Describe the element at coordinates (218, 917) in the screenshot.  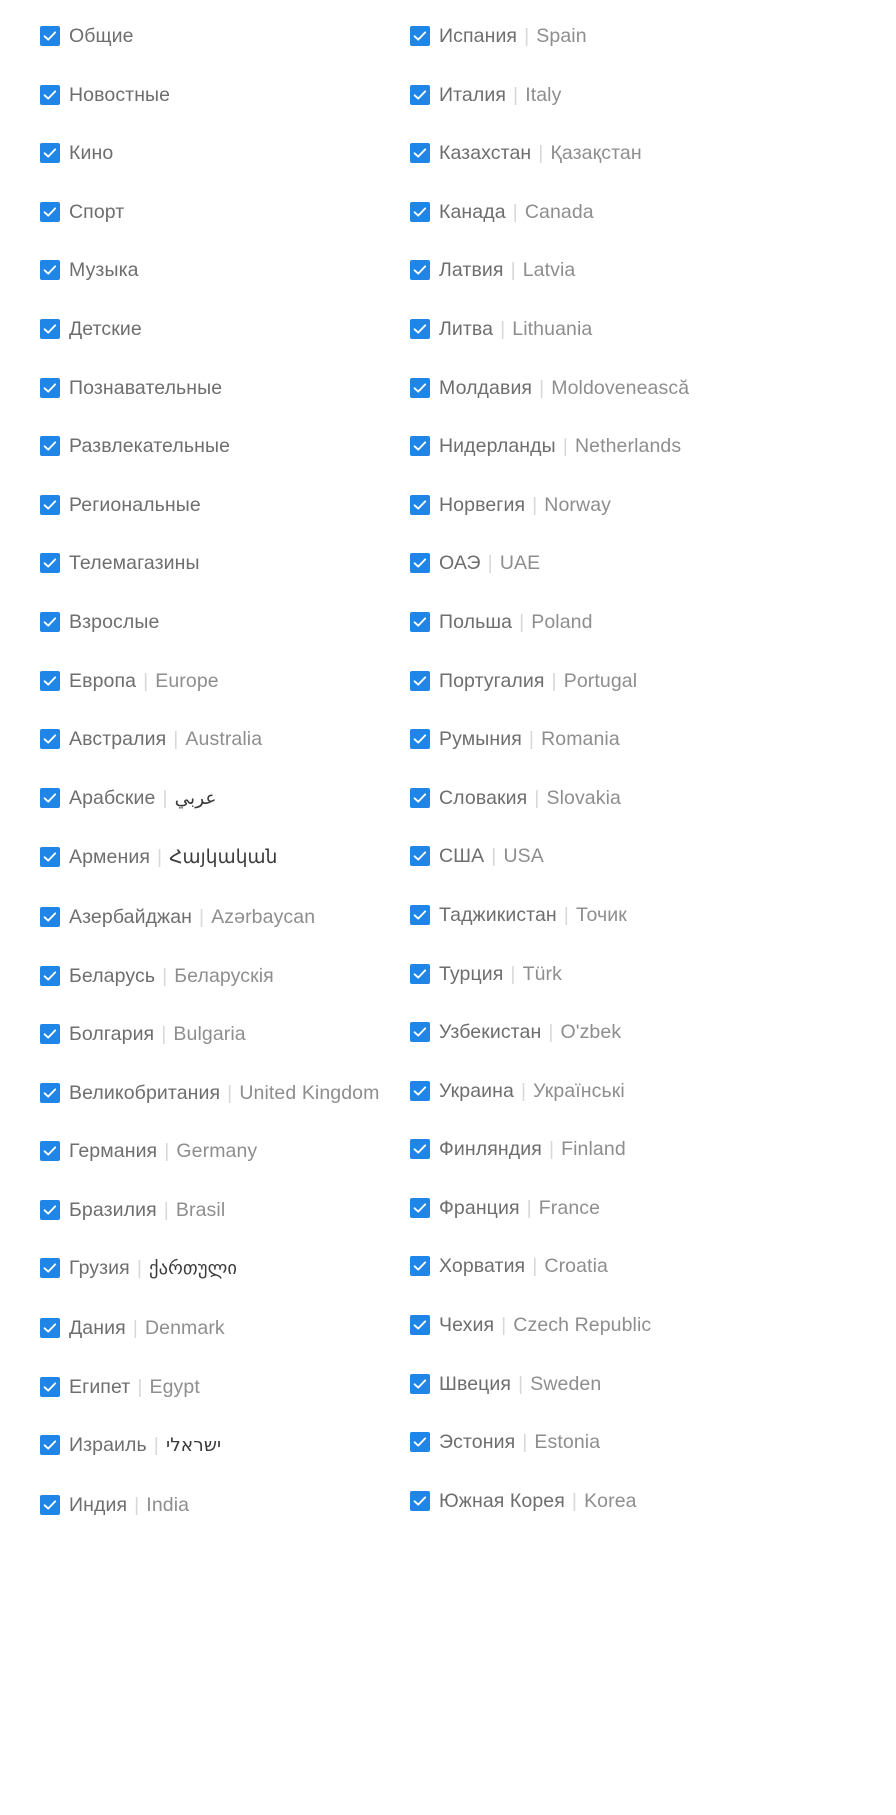
I see `checkbox-row: Азербайджан | Azərbaycan` at that location.